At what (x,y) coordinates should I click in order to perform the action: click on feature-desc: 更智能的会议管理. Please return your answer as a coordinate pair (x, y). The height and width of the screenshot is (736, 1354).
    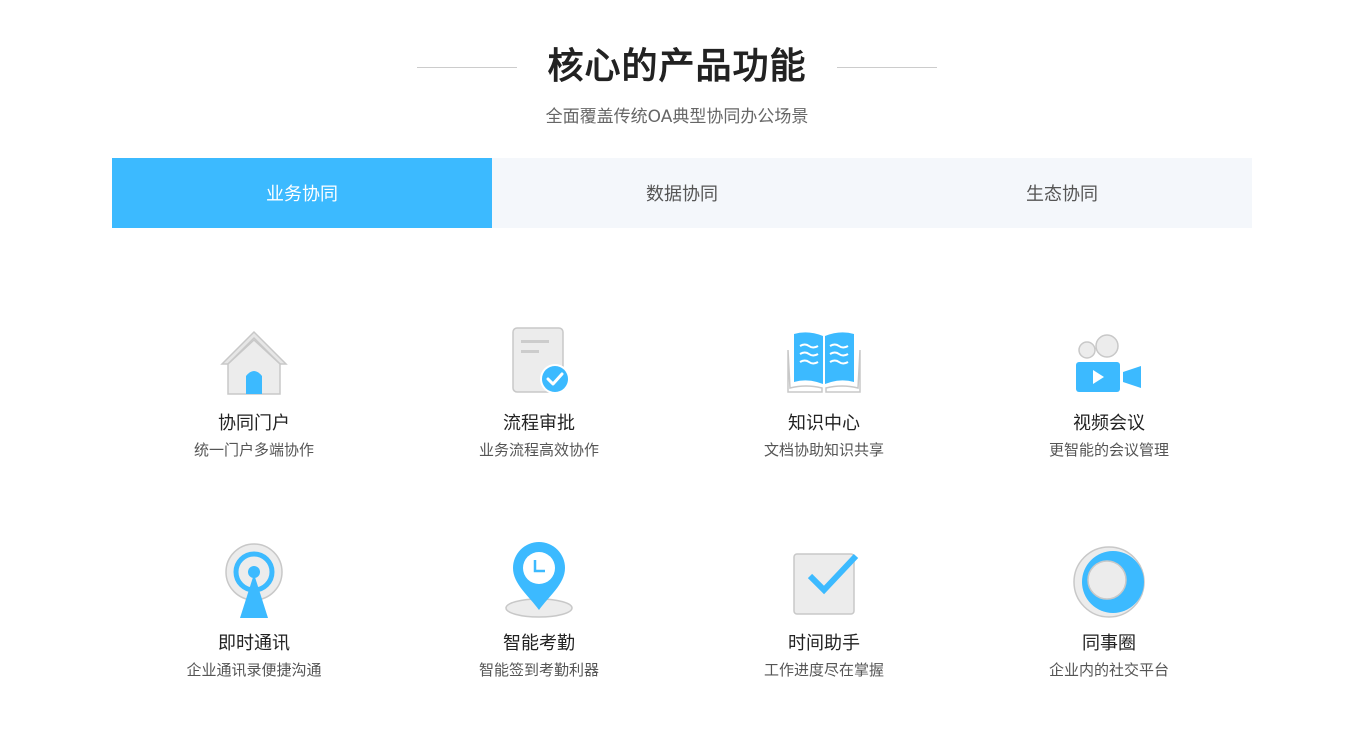
    Looking at the image, I should click on (1108, 450).